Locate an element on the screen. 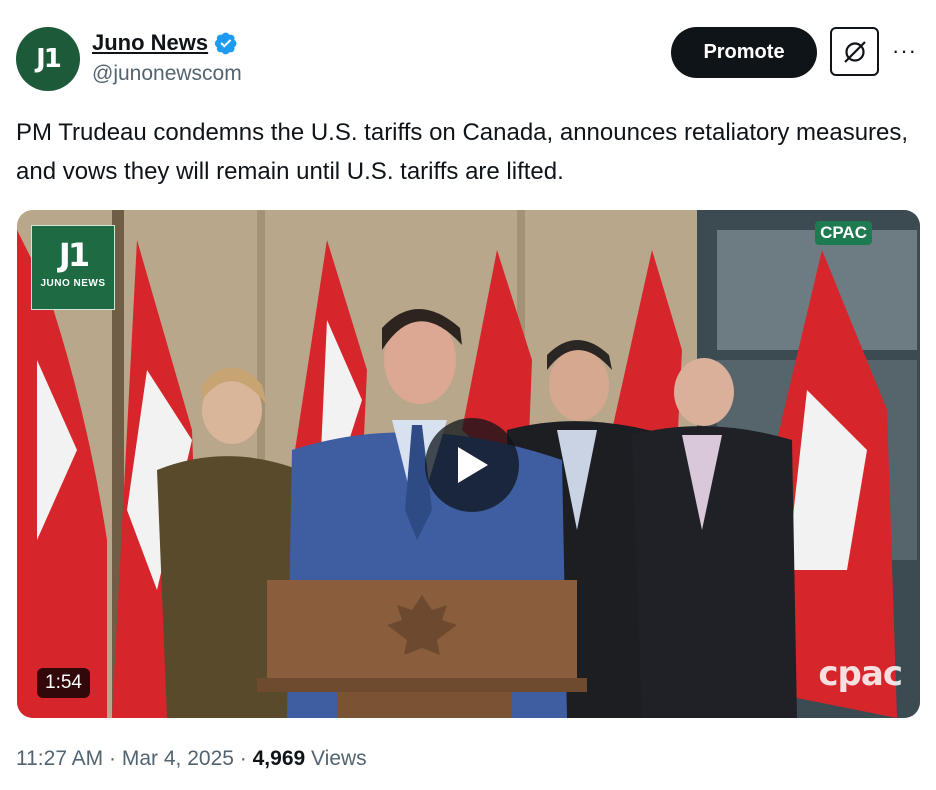 This screenshot has width=936, height=790. cpac-watermark: cpac is located at coordinates (860, 674).